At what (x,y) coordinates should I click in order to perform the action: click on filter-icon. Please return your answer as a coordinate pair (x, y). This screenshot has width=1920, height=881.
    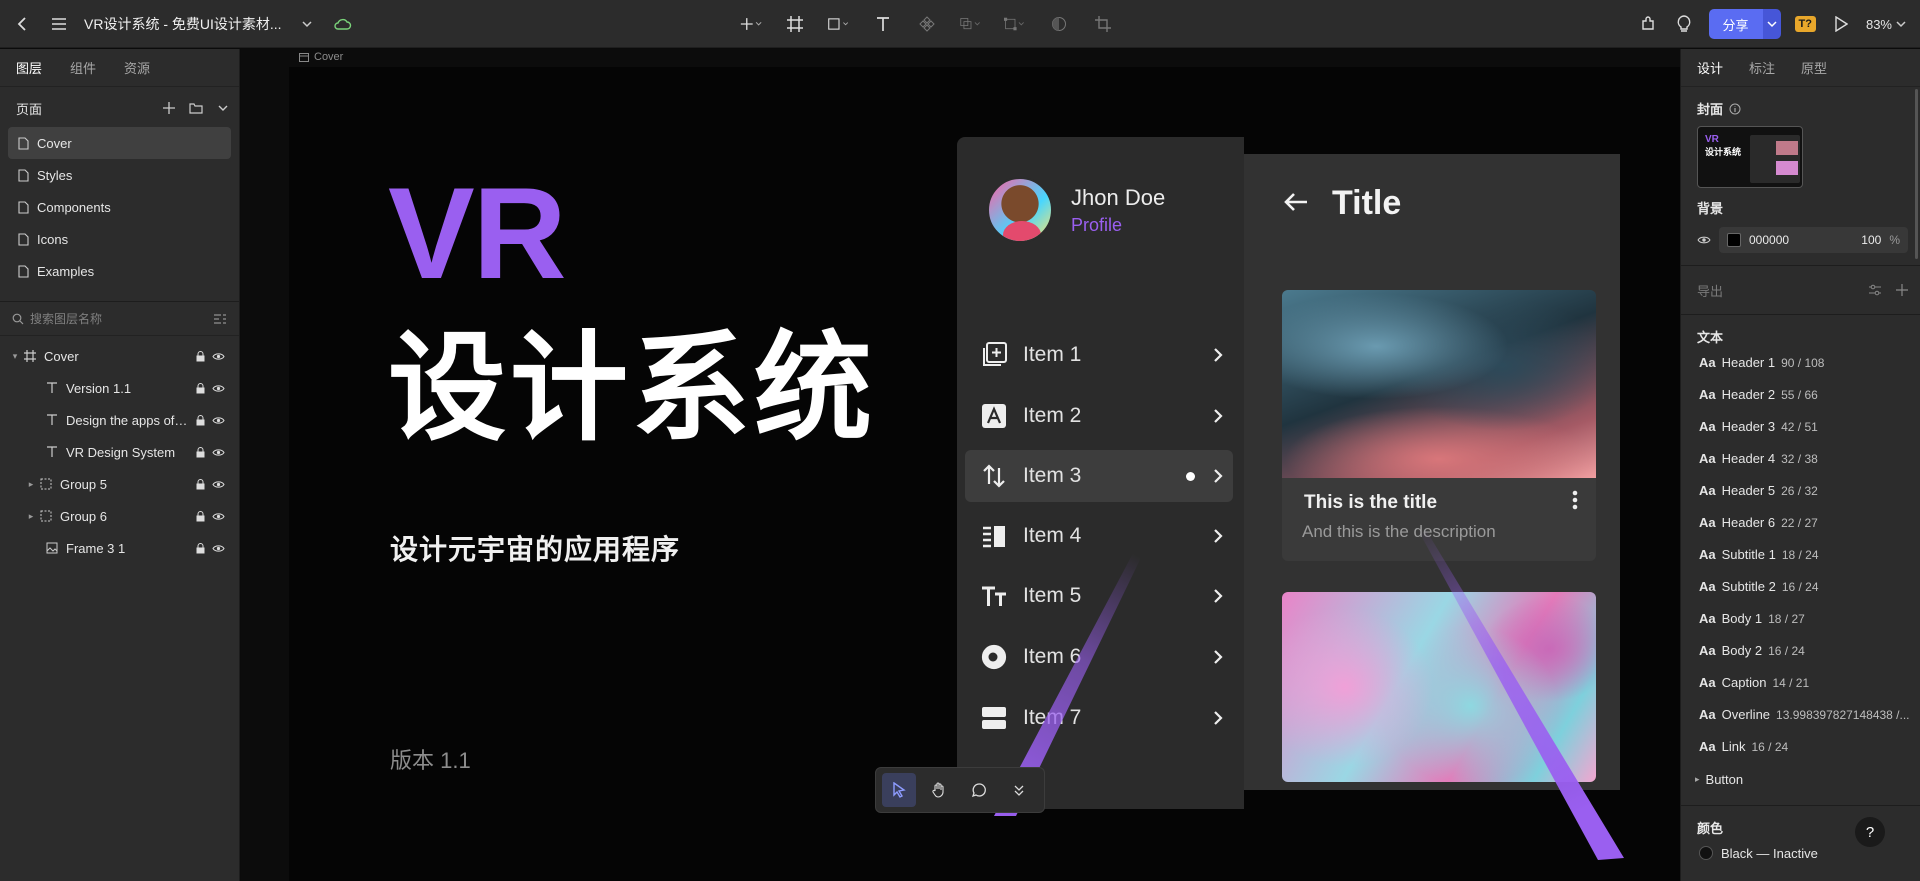
    Looking at the image, I should click on (220, 319).